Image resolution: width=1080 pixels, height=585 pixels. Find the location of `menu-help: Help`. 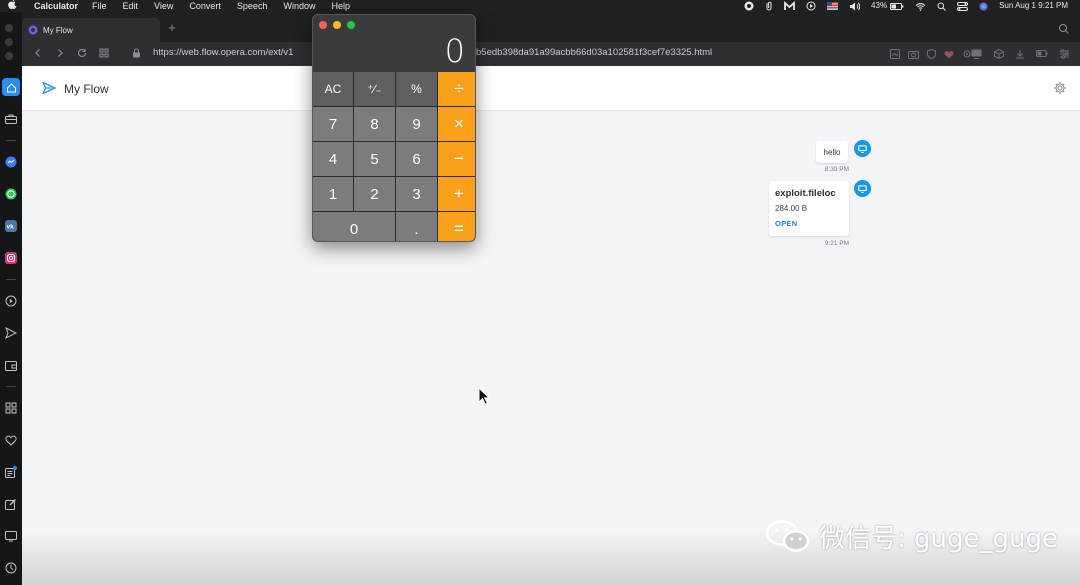

menu-help: Help is located at coordinates (340, 6).